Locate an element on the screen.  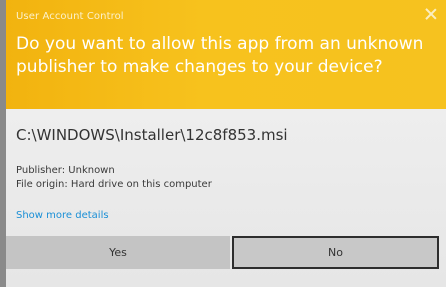
publisher-info: Publisher: Unknown is located at coordinates (65, 170).